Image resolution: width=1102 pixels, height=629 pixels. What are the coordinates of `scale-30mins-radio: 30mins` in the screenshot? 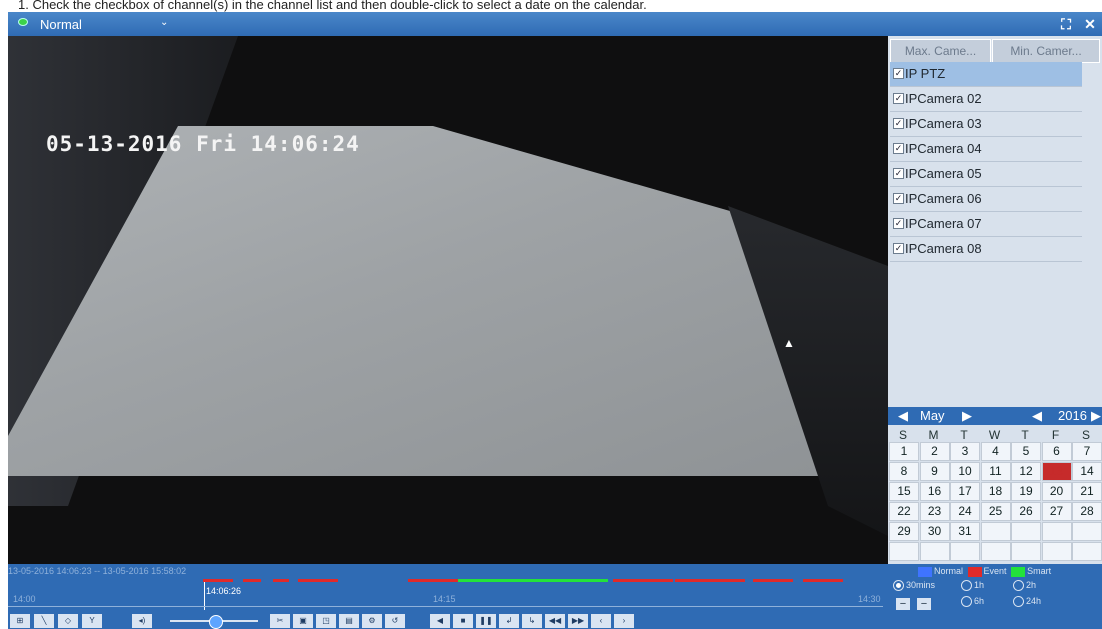 It's located at (914, 586).